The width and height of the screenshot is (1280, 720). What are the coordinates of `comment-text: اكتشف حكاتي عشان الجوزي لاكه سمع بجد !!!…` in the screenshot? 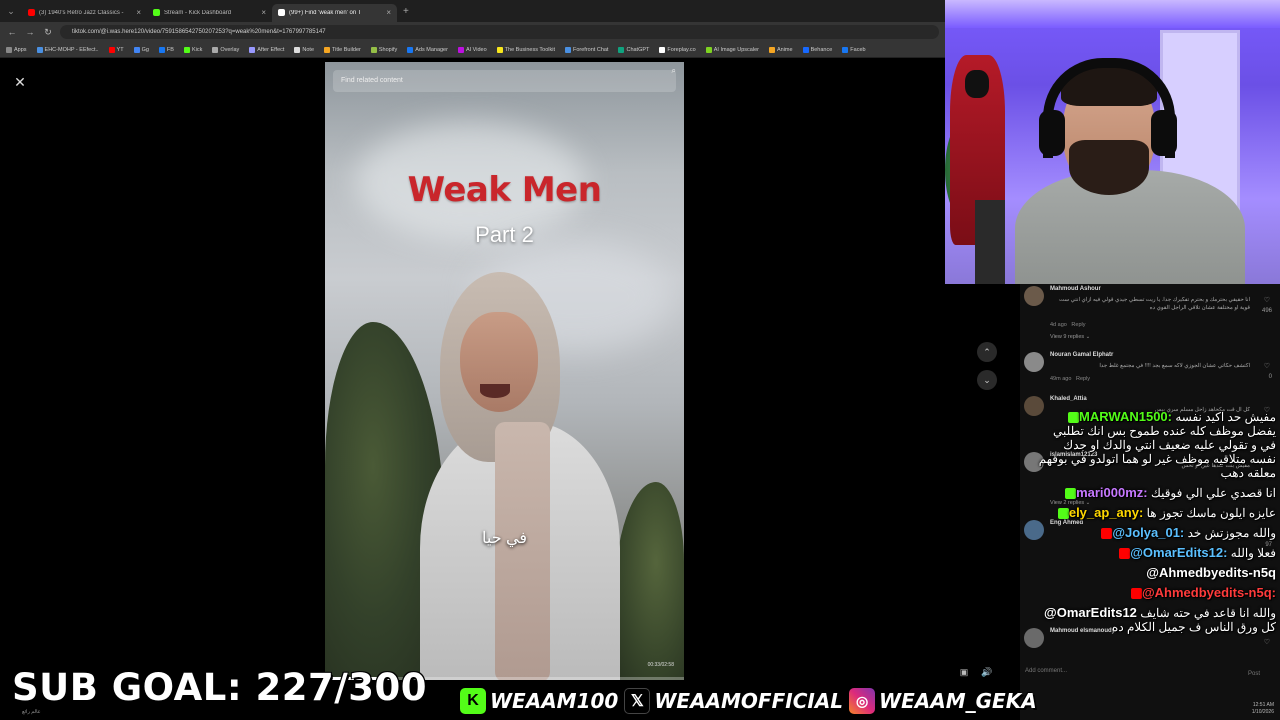 It's located at (1174, 366).